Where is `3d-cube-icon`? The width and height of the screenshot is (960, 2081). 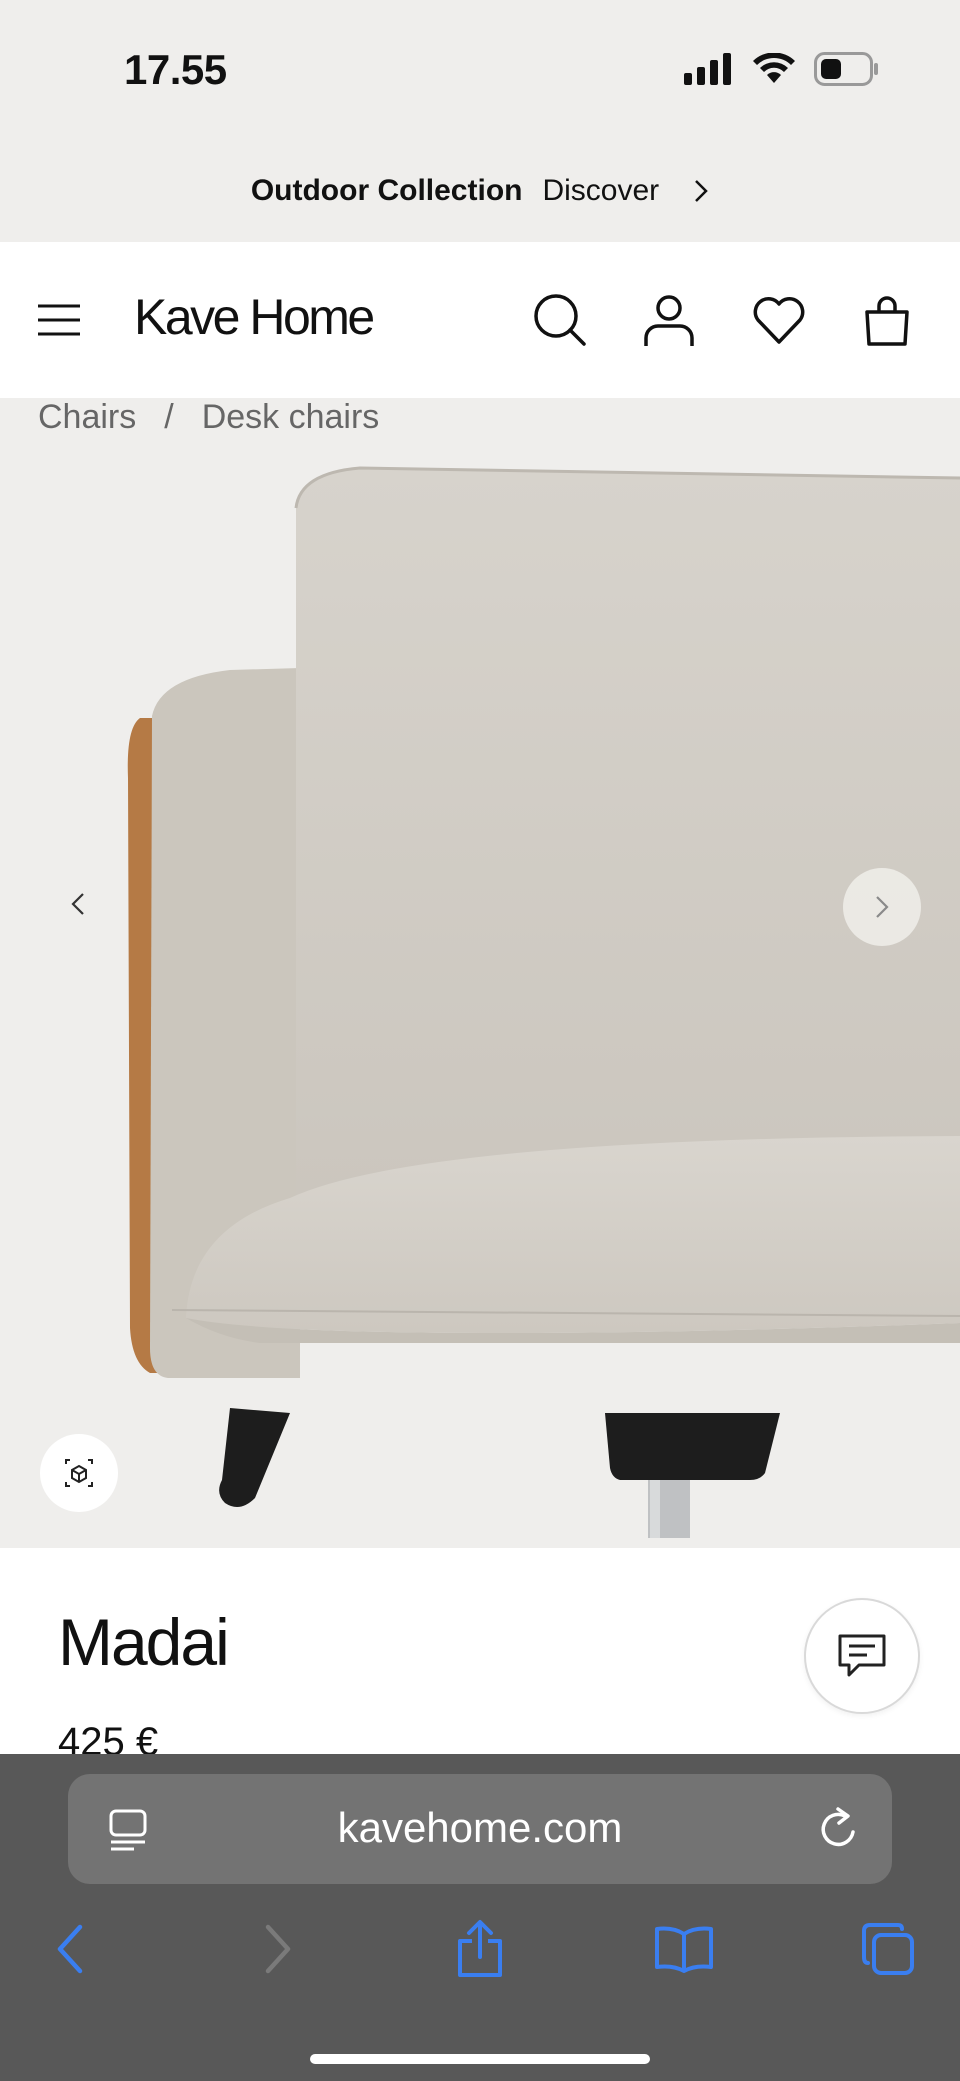 3d-cube-icon is located at coordinates (79, 1473).